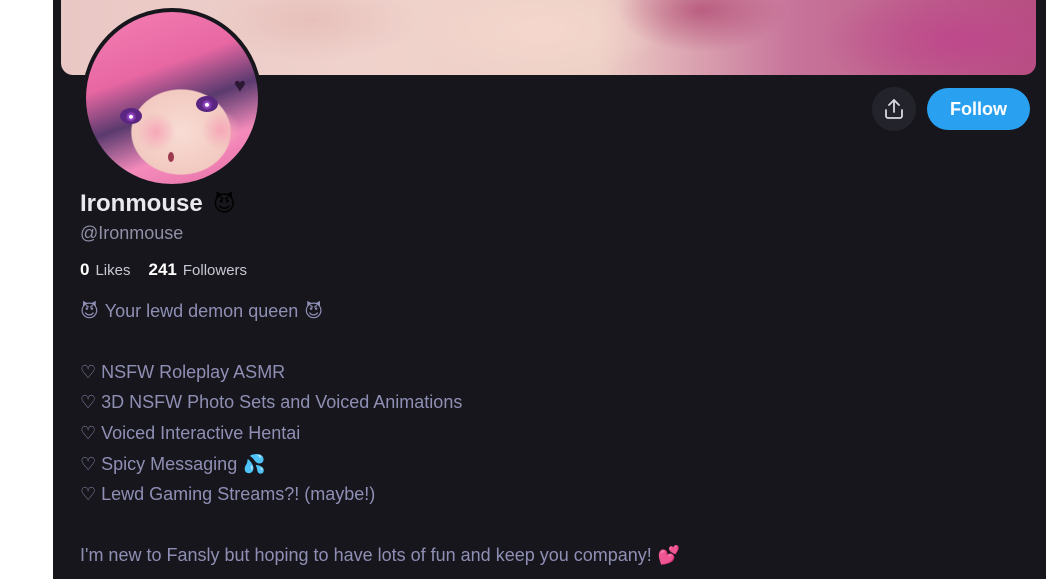 This screenshot has width=1046, height=579. Describe the element at coordinates (201, 311) in the screenshot. I see `bio-tagline: Your lewd demon queen` at that location.